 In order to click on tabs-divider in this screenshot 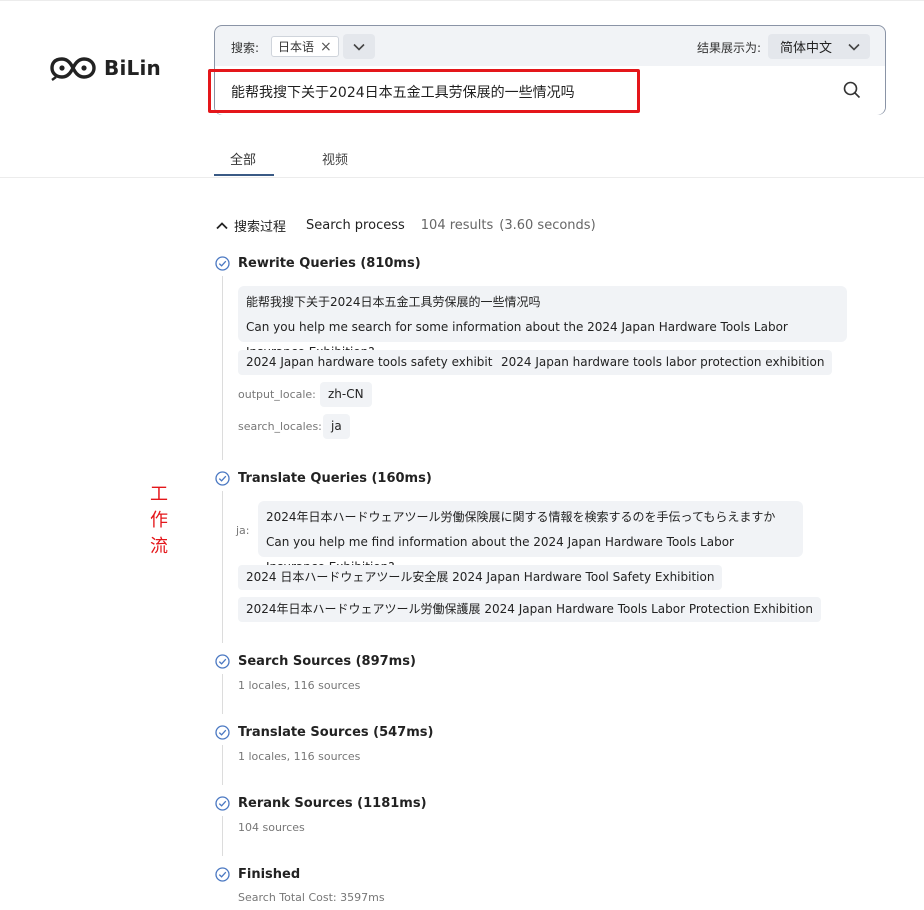, I will do `click(462, 177)`.